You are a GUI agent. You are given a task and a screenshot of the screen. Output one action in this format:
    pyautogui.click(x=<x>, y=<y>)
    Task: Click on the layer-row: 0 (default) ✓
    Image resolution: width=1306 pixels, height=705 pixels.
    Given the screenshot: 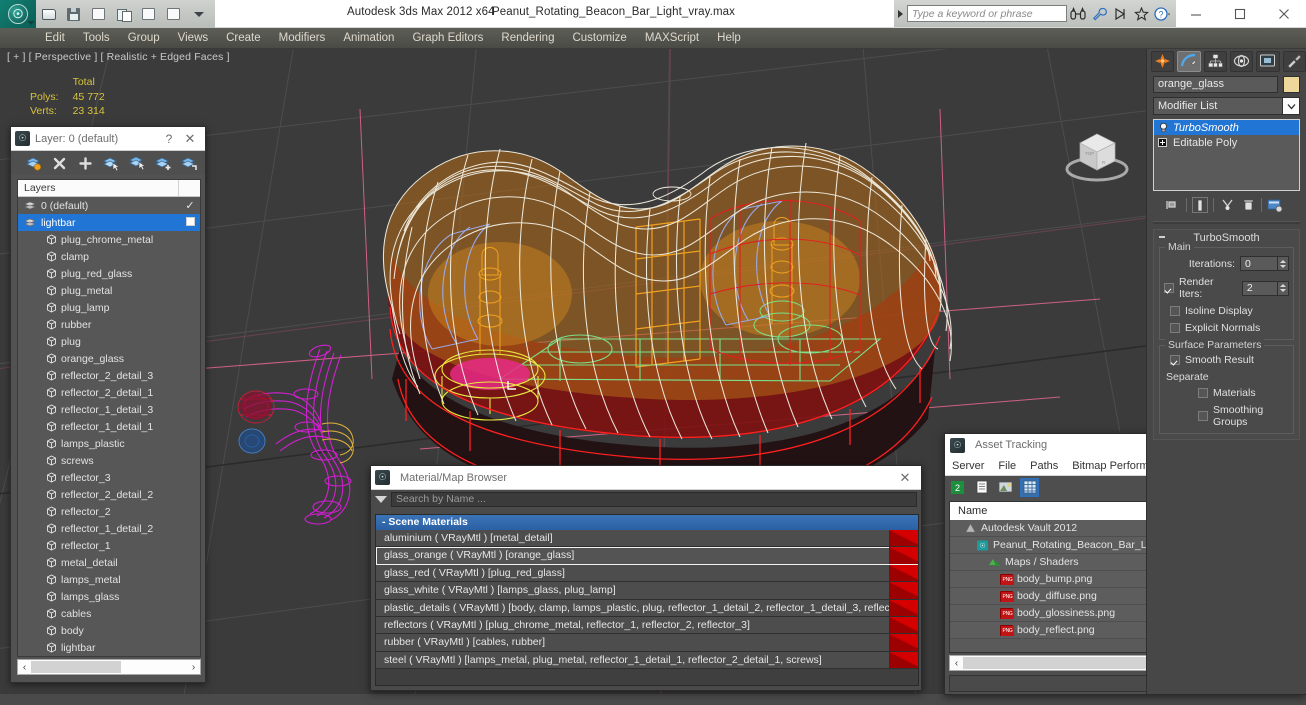 What is the action you would take?
    pyautogui.click(x=109, y=205)
    